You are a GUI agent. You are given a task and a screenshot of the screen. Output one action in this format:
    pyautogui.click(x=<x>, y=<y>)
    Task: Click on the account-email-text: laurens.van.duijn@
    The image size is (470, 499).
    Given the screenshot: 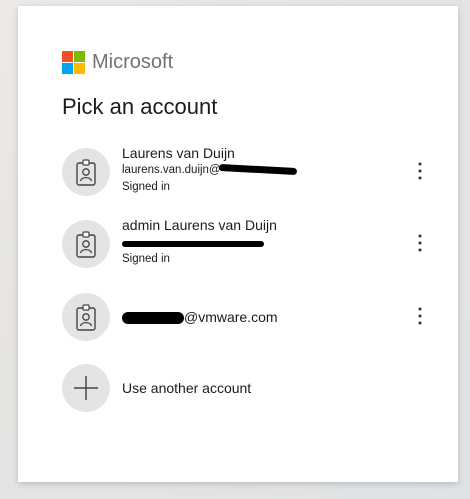 What is the action you would take?
    pyautogui.click(x=171, y=170)
    